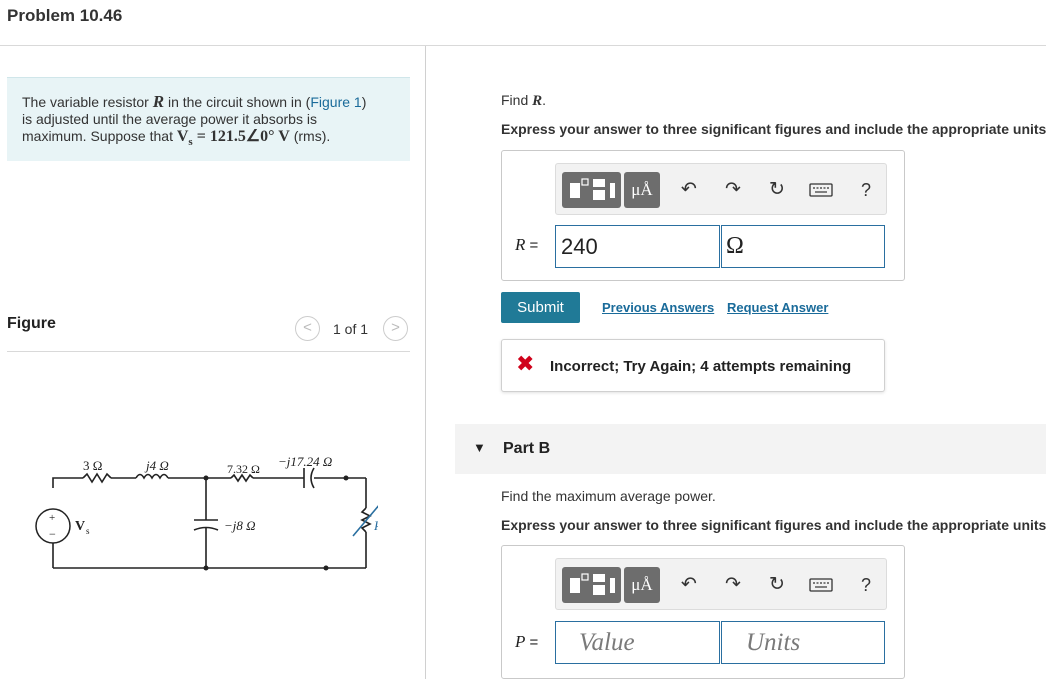 The image size is (1046, 679). Describe the element at coordinates (335, 102) in the screenshot. I see `figure-link: Figure 1` at that location.